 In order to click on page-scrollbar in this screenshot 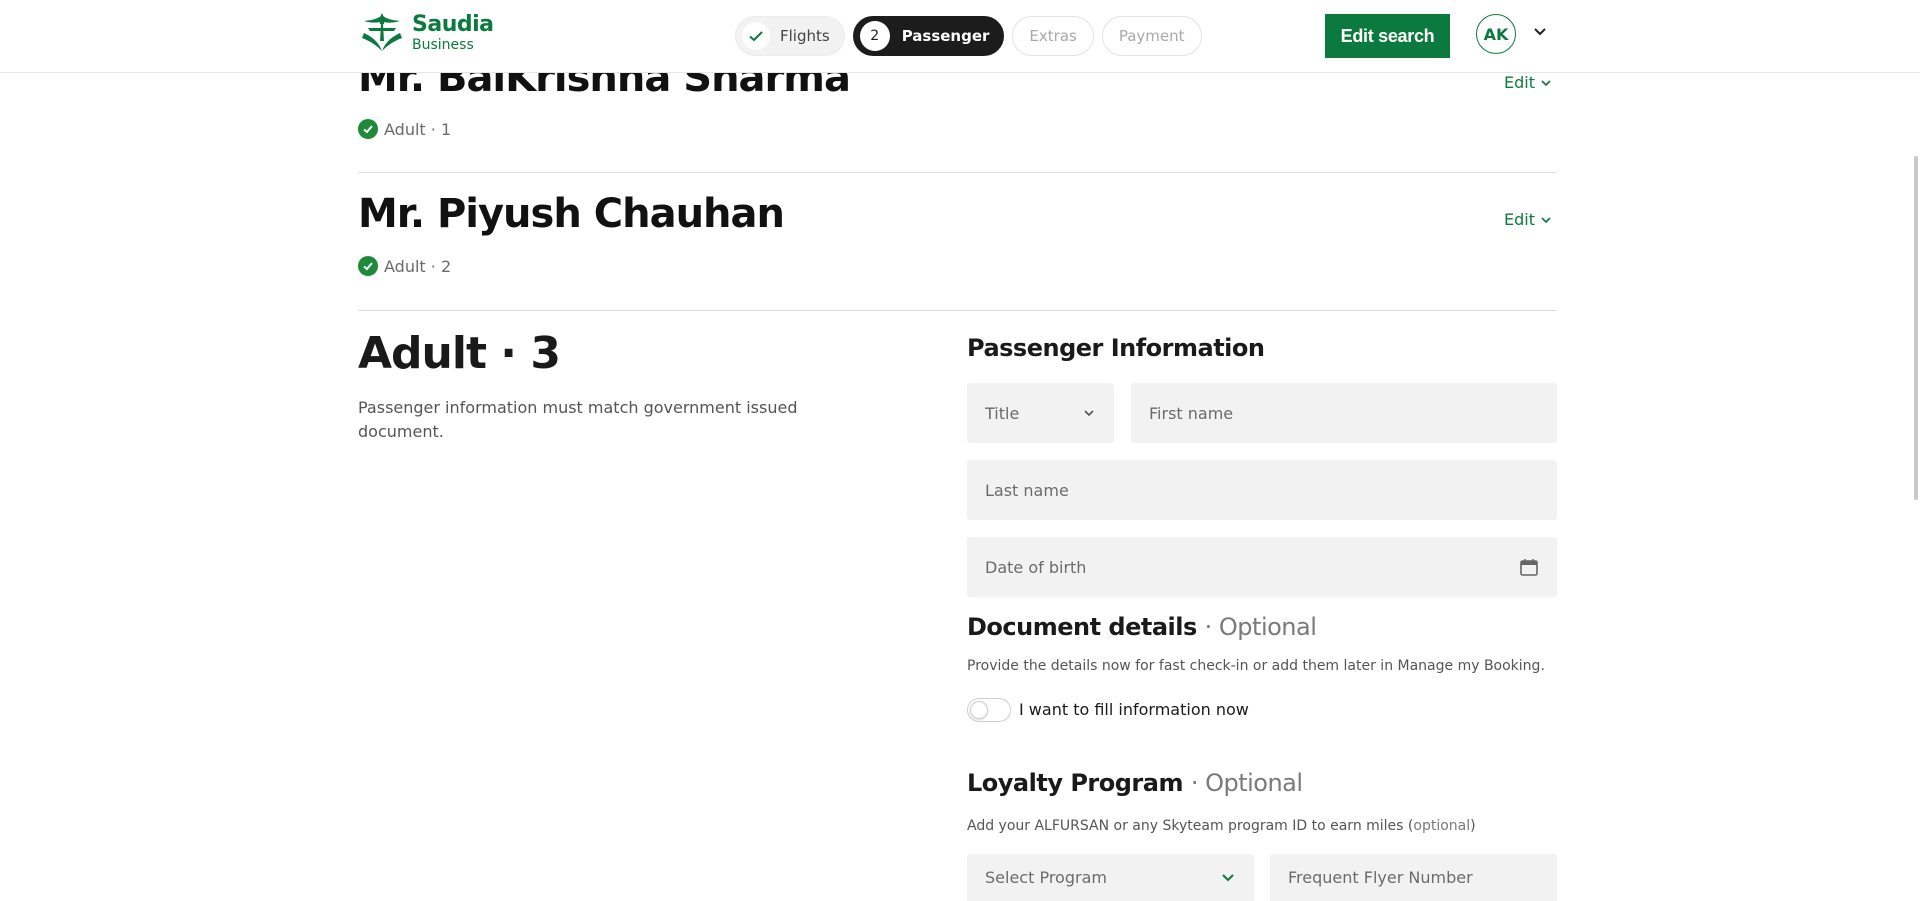, I will do `click(1916, 328)`.